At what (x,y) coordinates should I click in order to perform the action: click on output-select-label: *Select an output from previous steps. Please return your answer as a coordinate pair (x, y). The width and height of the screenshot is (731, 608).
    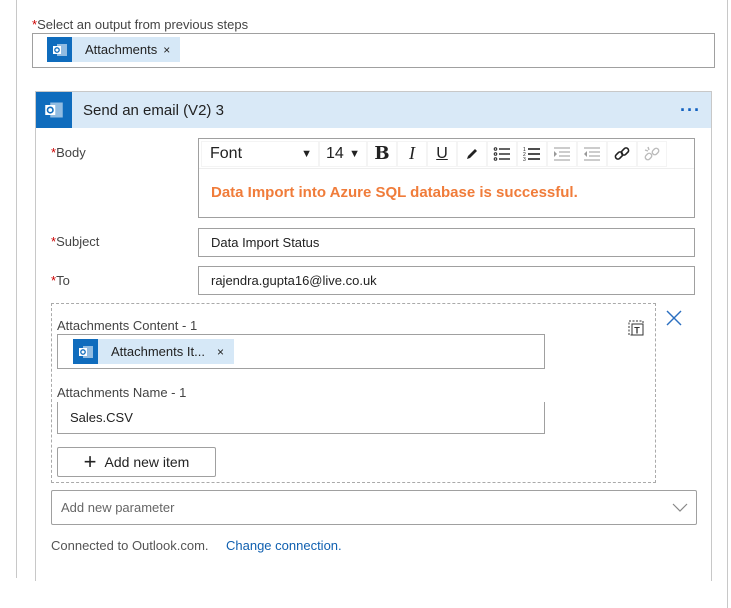
    Looking at the image, I should click on (140, 24).